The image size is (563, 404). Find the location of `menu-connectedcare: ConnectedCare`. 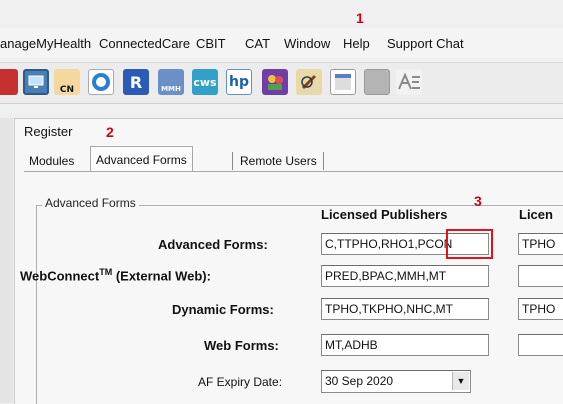

menu-connectedcare: ConnectedCare is located at coordinates (144, 43).